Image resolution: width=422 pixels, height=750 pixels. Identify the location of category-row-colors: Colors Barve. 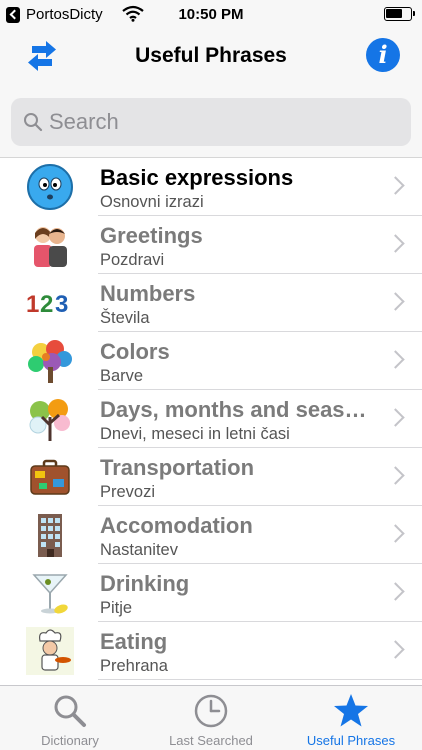
(211, 361).